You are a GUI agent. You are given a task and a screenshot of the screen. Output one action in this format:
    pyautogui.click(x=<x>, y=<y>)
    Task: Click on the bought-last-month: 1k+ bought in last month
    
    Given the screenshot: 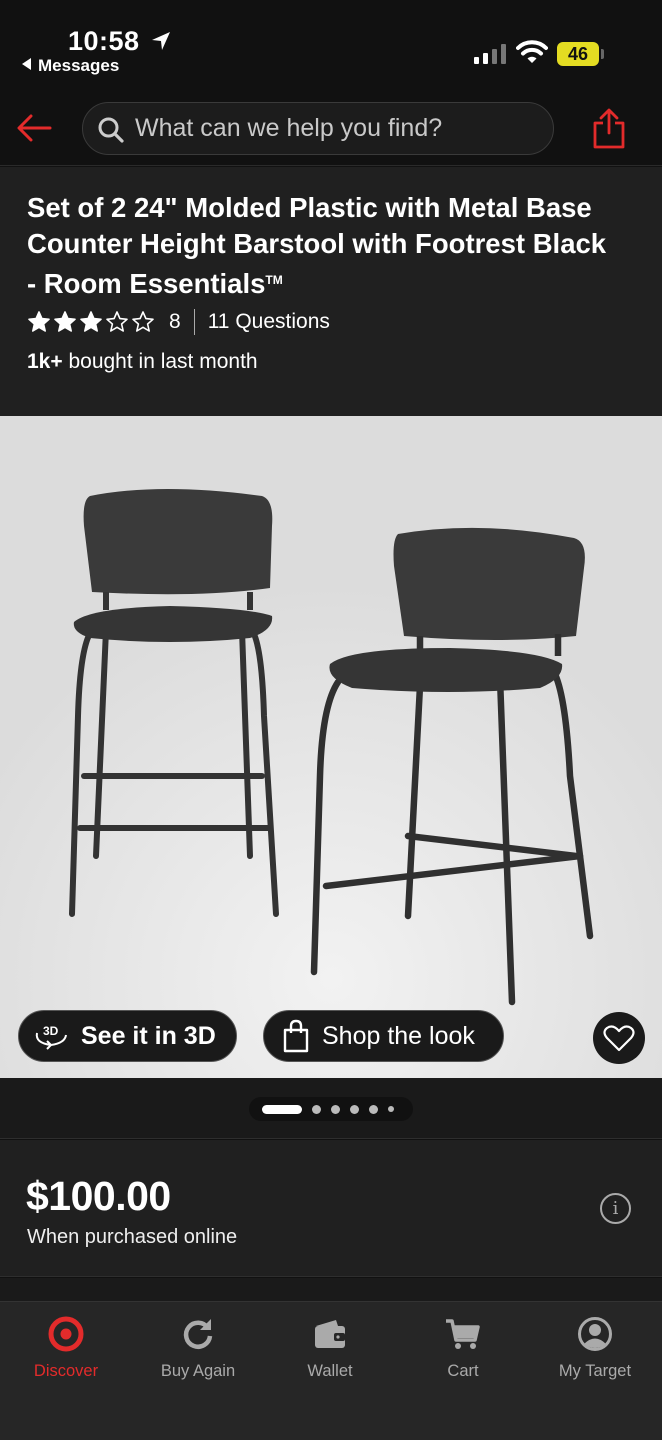 What is the action you would take?
    pyautogui.click(x=142, y=362)
    